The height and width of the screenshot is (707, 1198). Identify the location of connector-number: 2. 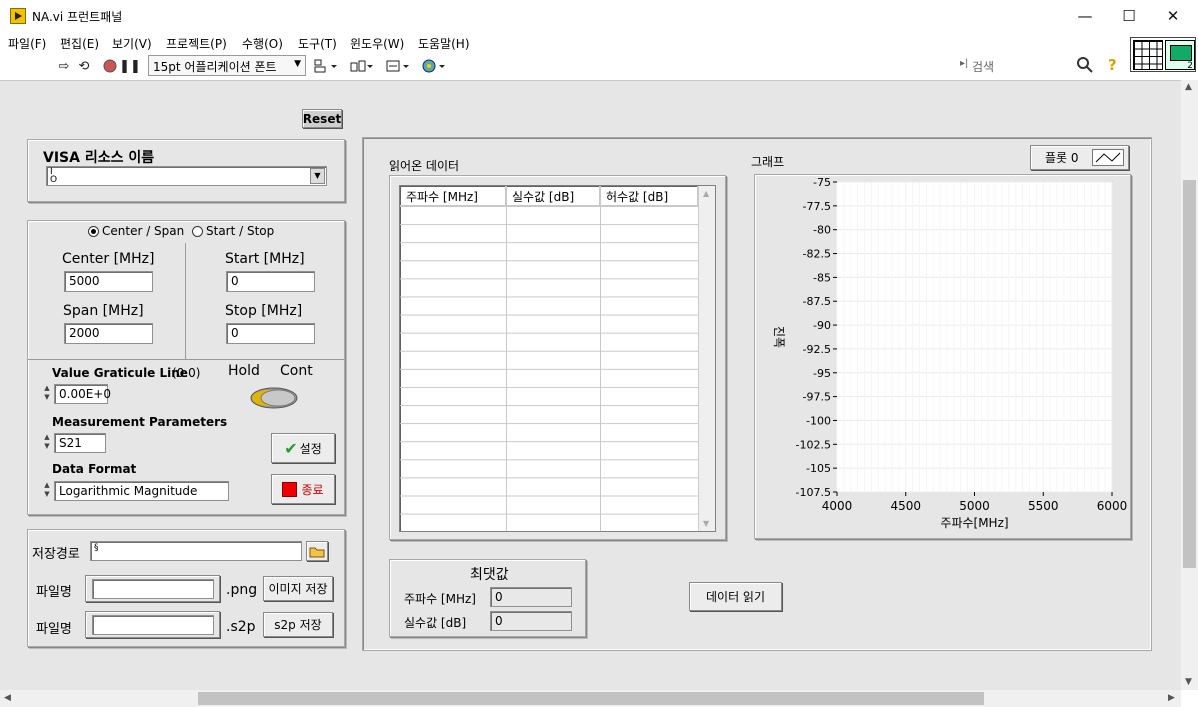
(1190, 66).